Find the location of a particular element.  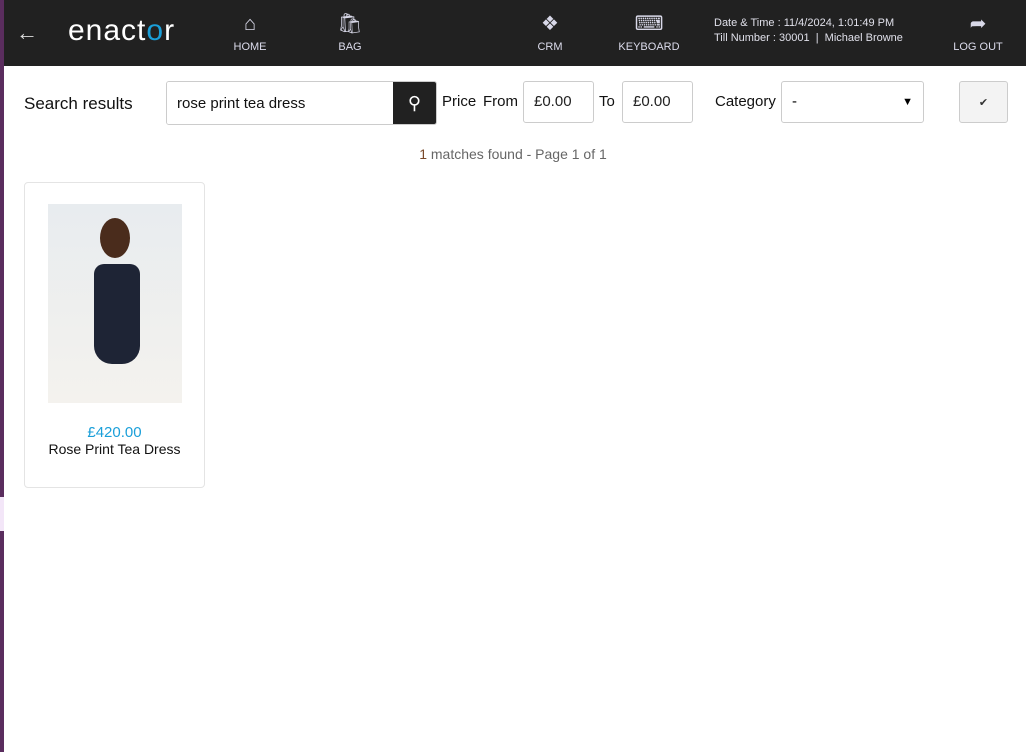

people-icon: ❖ is located at coordinates (550, 24).